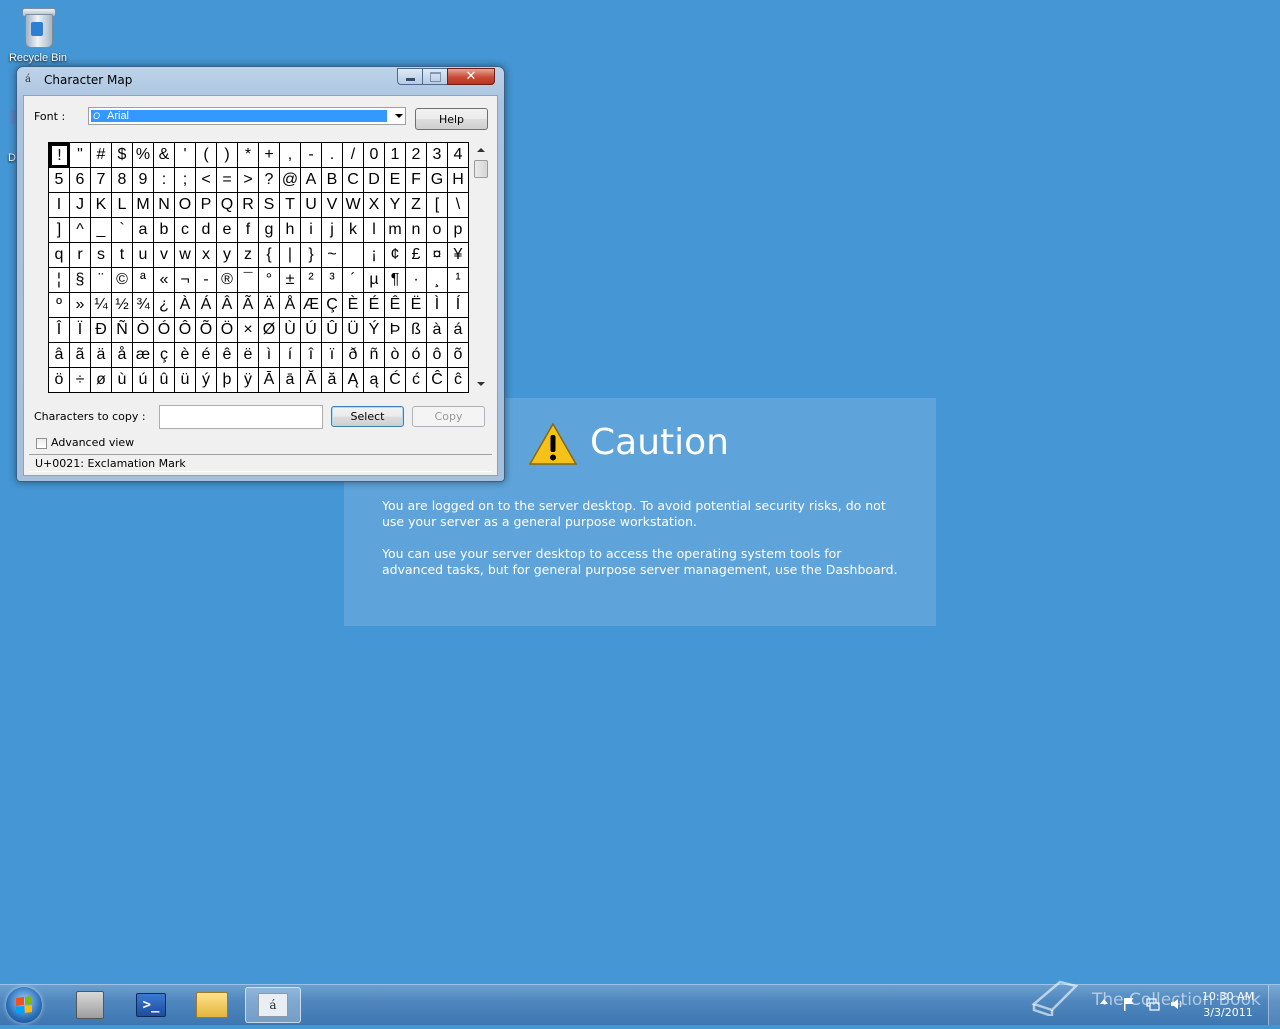 This screenshot has width=1280, height=1029. I want to click on character-cell: Ø, so click(269, 330).